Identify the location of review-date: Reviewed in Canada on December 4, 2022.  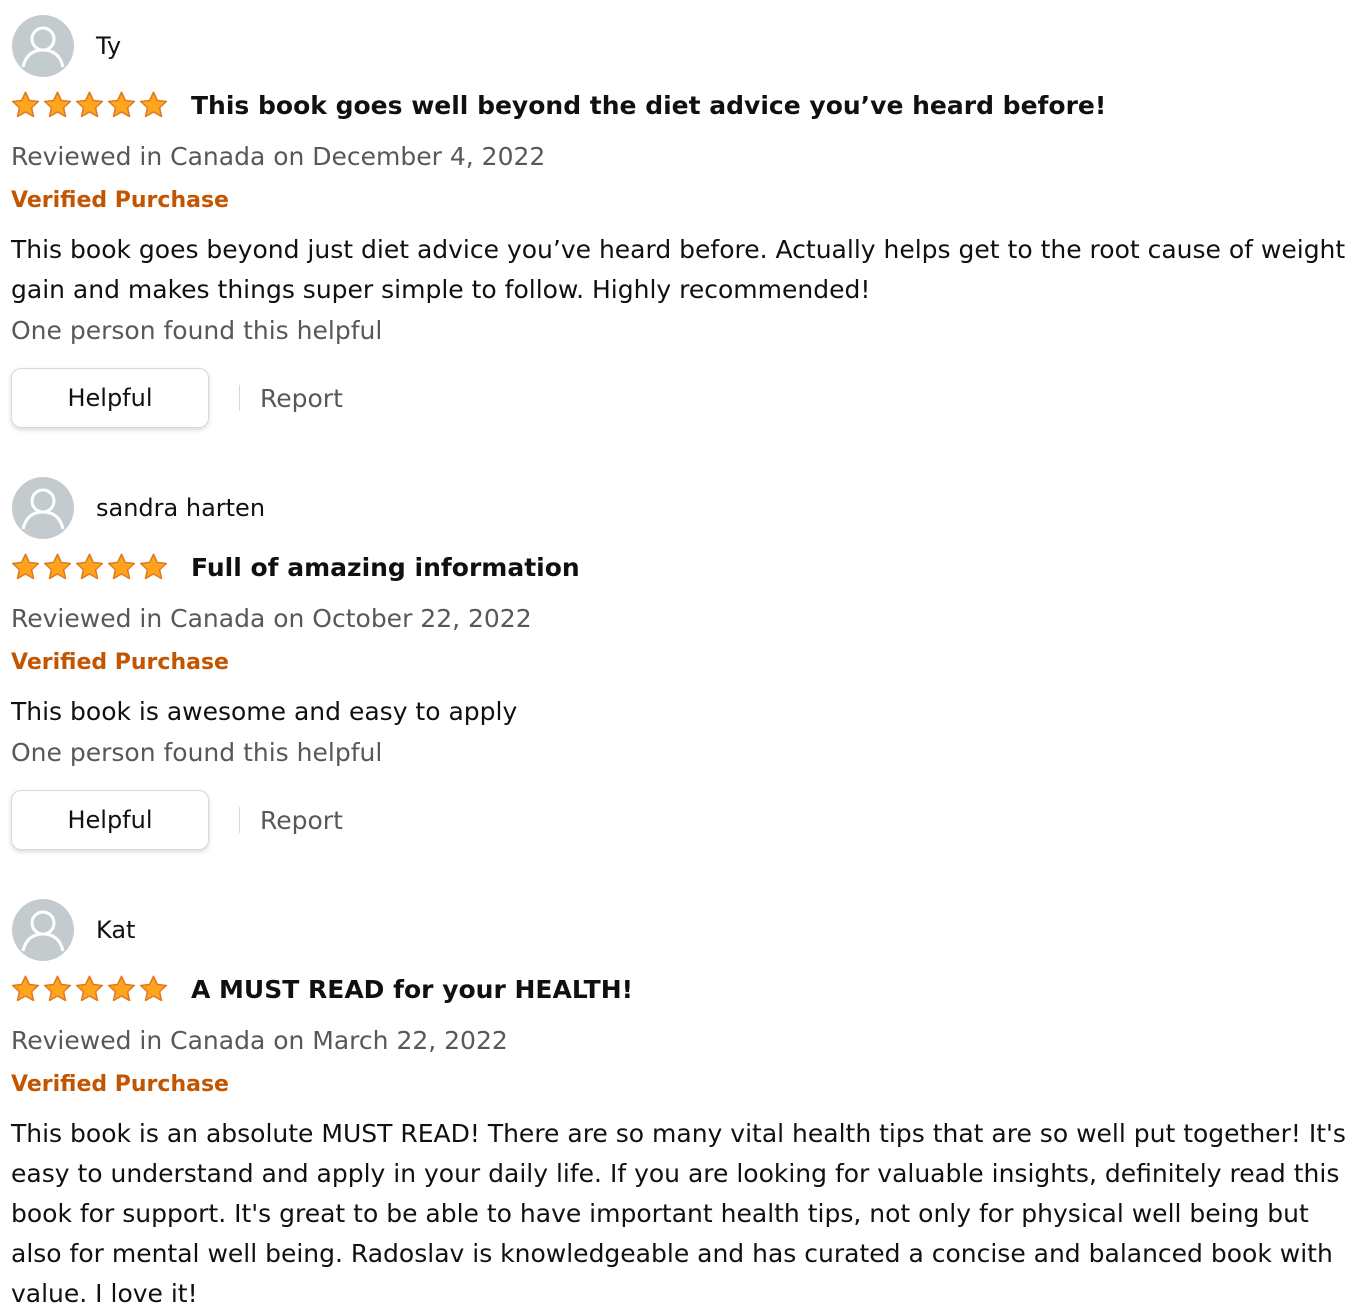
(278, 156).